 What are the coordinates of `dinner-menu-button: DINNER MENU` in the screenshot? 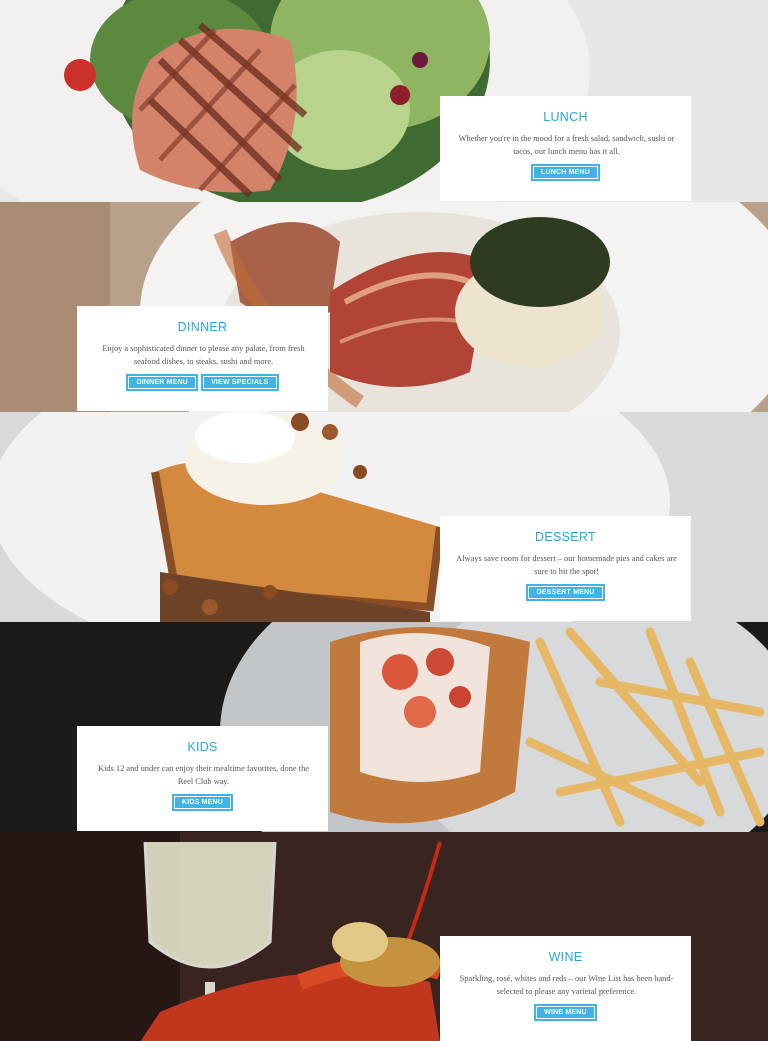 It's located at (162, 382).